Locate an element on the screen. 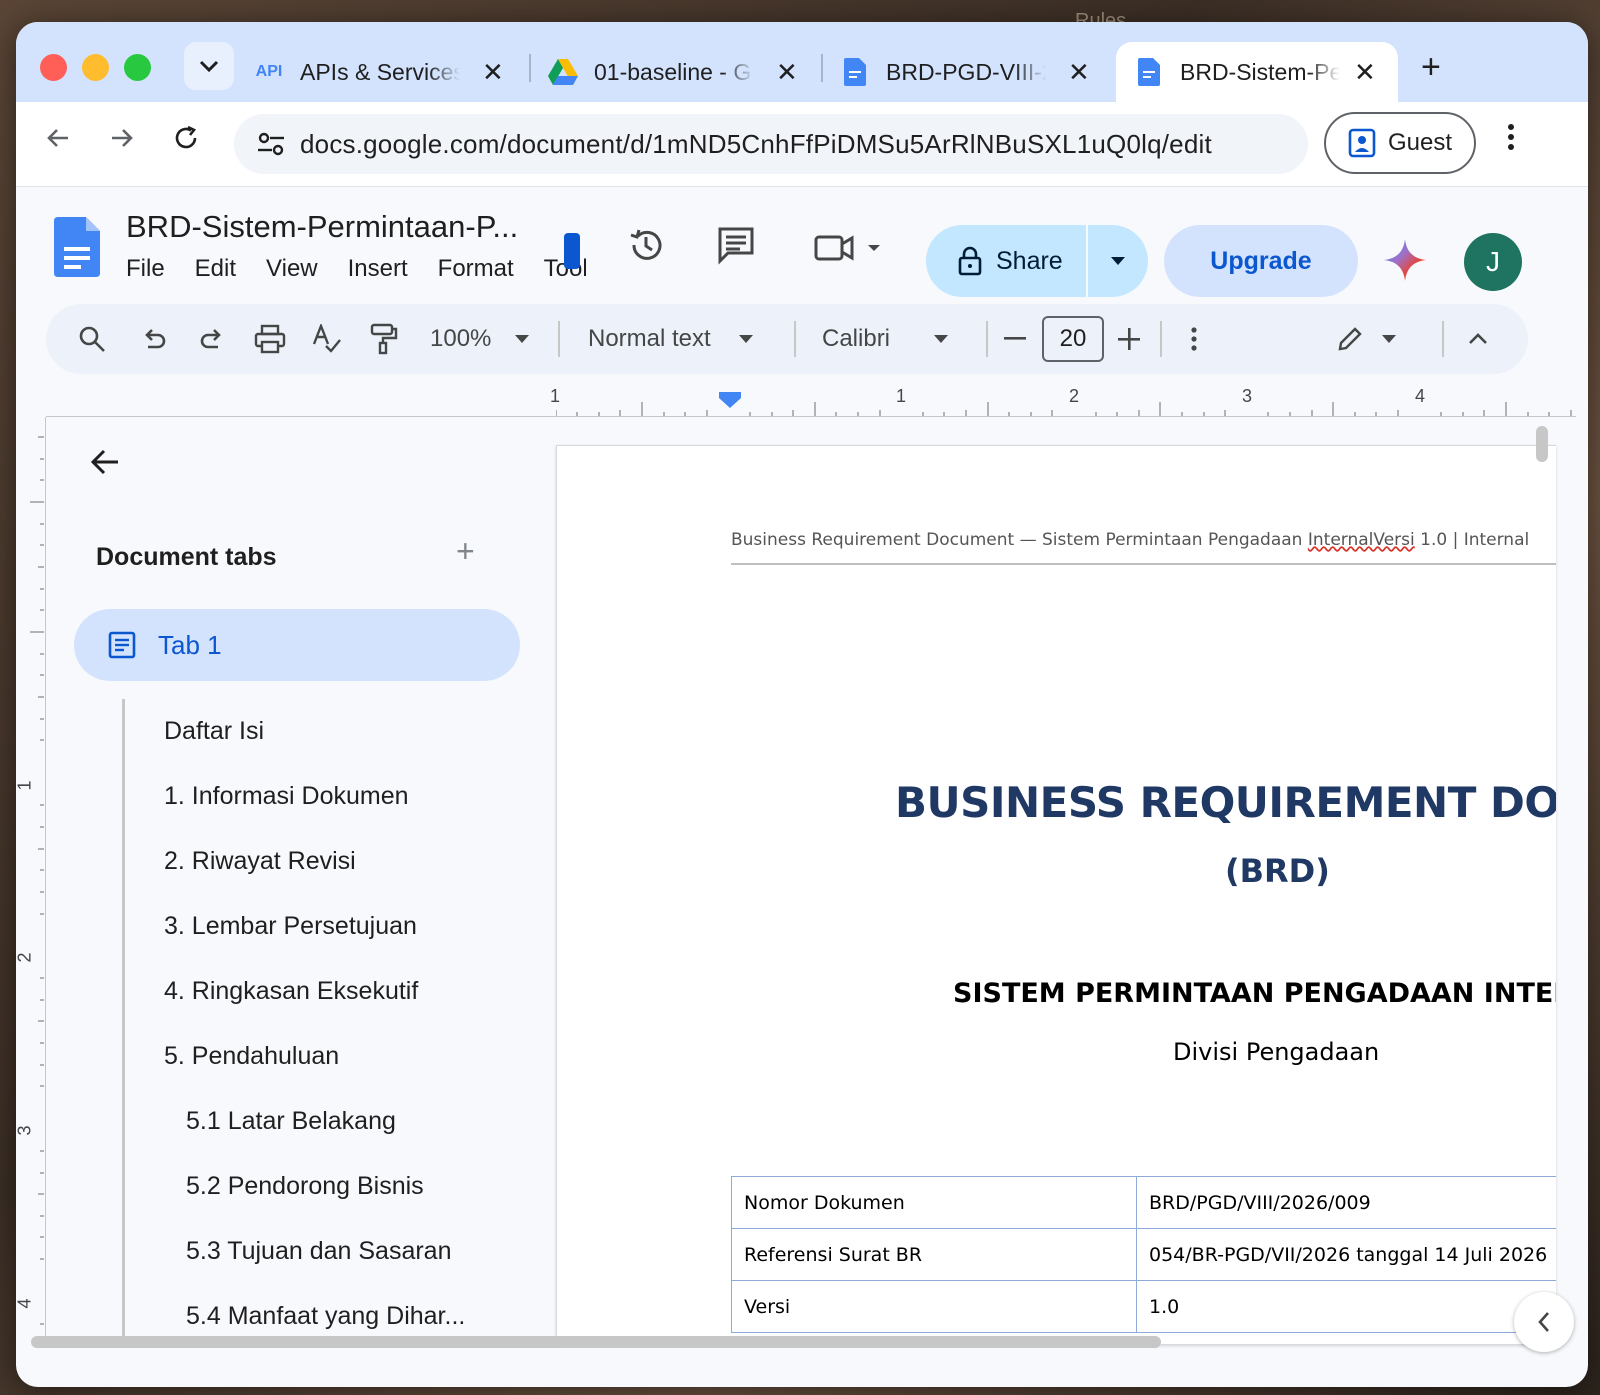 This screenshot has height=1395, width=1600. font-select: Calibri is located at coordinates (885, 339).